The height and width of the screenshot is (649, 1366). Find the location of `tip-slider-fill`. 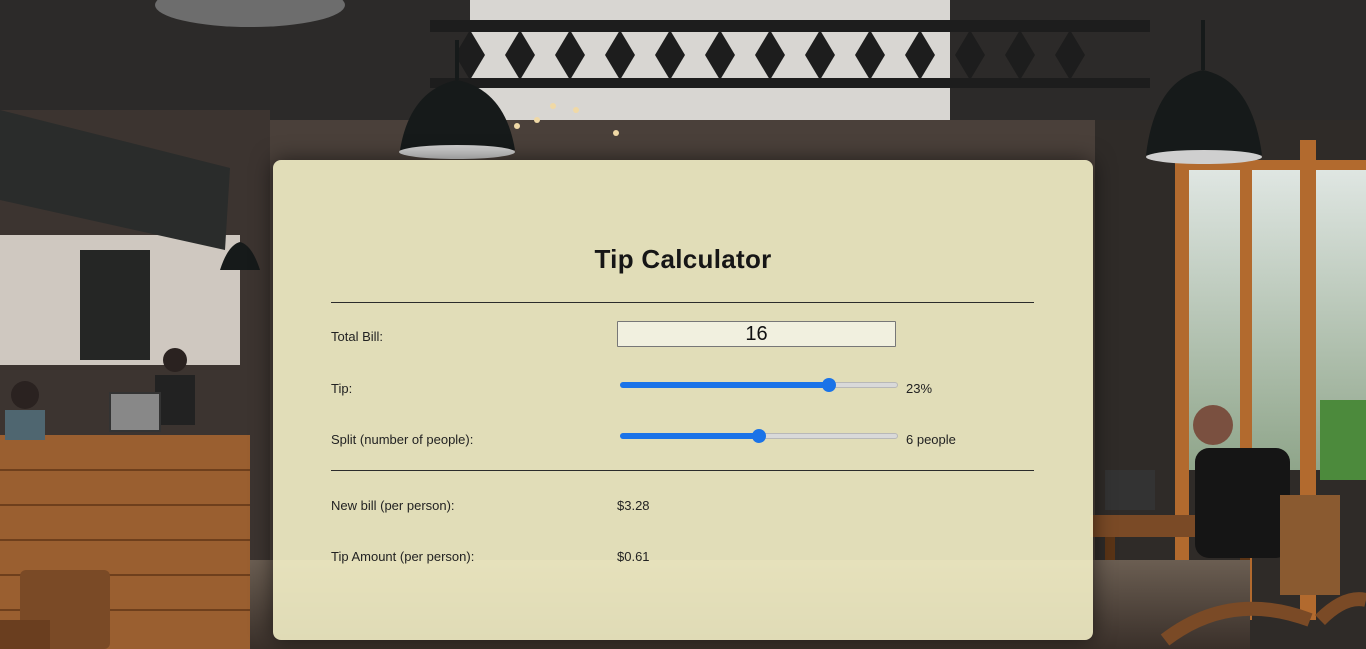

tip-slider-fill is located at coordinates (725, 385).